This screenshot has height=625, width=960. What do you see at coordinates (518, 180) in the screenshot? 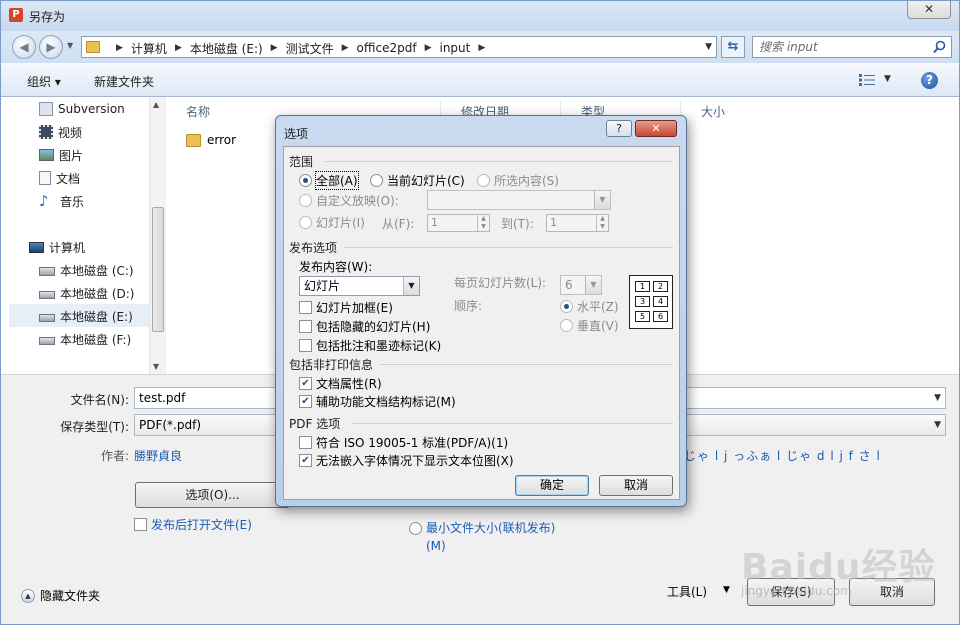
I see `range-selection-option: 所选内容(S)` at bounding box center [518, 180].